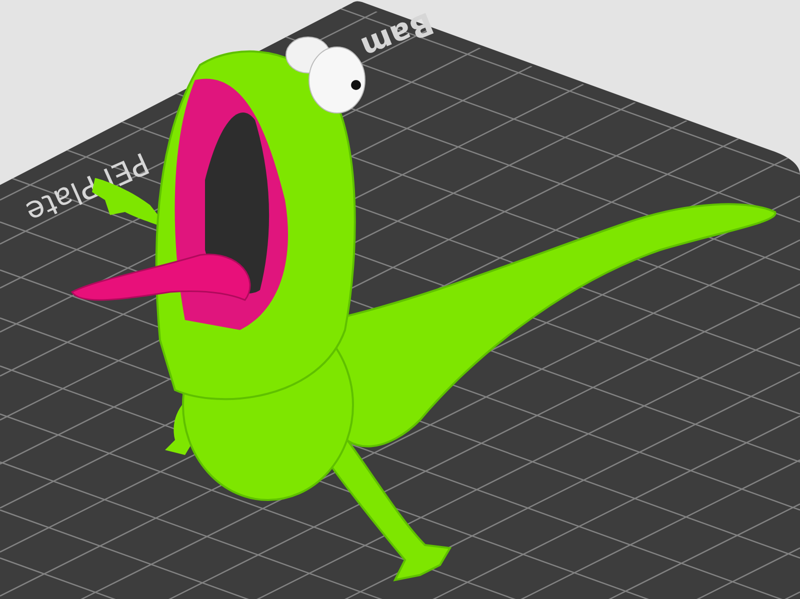 This screenshot has height=599, width=800. What do you see at coordinates (397, 34) in the screenshot?
I see `plate-label: Bam` at bounding box center [397, 34].